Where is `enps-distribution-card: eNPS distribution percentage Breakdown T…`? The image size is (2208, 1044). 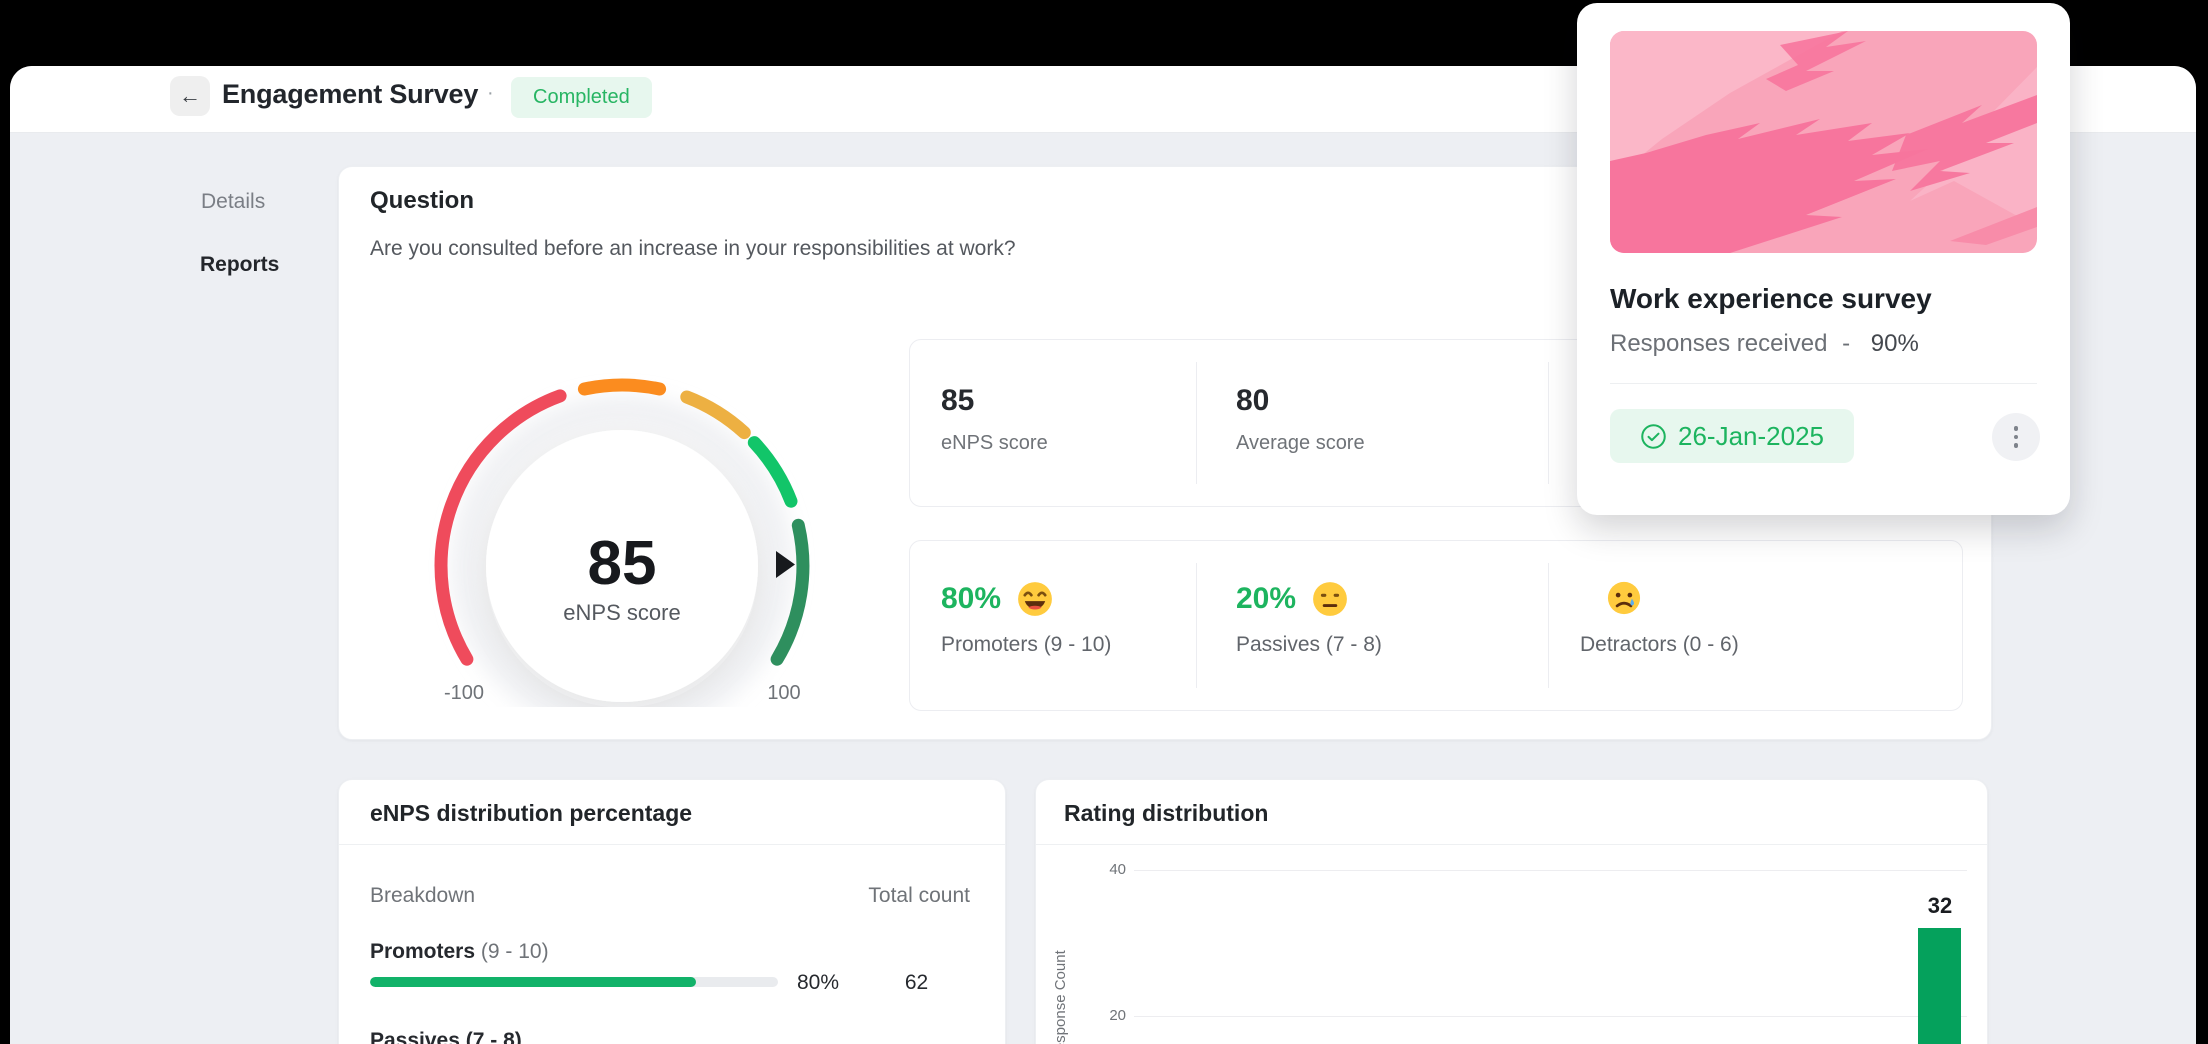 enps-distribution-card: eNPS distribution percentage Breakdown T… is located at coordinates (672, 911).